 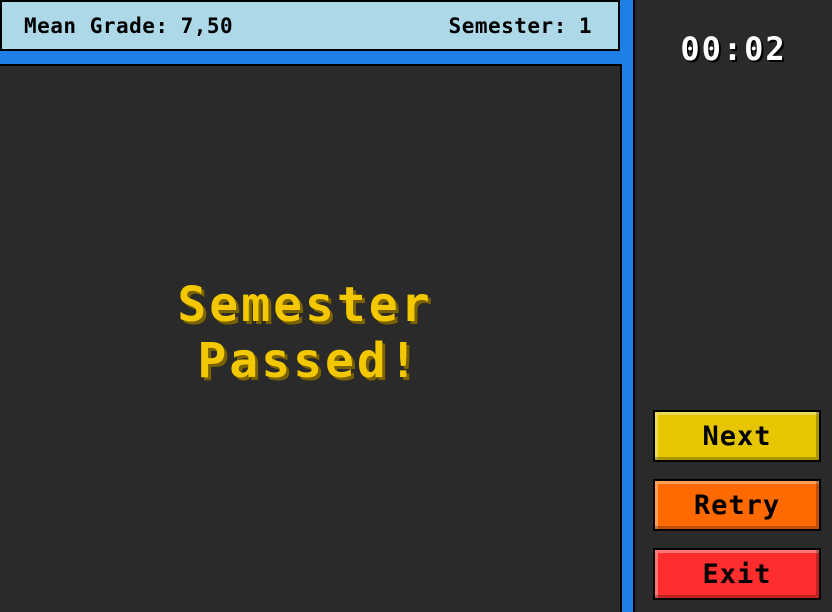 I want to click on retry-button: Retry, so click(x=737, y=505).